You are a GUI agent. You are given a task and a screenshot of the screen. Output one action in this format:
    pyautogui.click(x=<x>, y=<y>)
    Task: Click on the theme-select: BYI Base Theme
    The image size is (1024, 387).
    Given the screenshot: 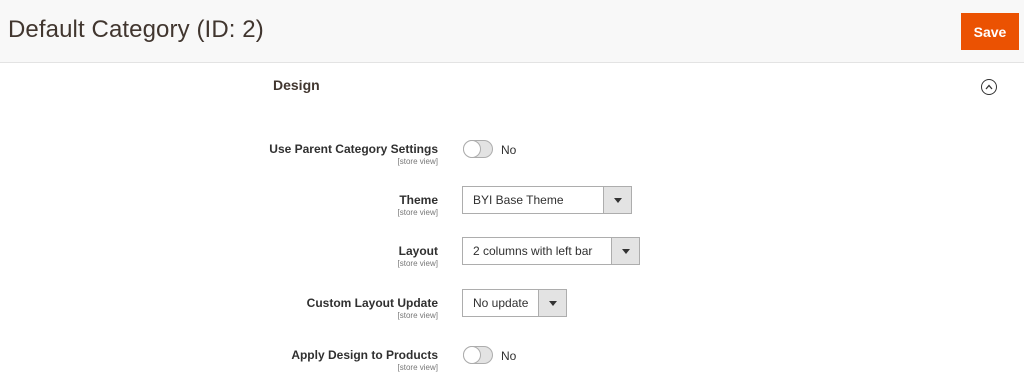 What is the action you would take?
    pyautogui.click(x=547, y=200)
    